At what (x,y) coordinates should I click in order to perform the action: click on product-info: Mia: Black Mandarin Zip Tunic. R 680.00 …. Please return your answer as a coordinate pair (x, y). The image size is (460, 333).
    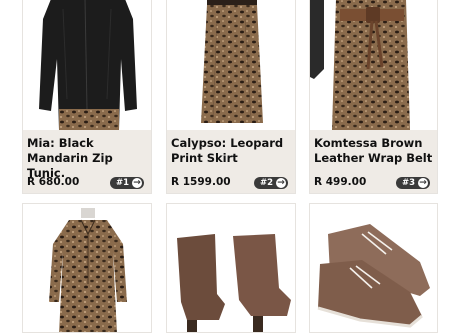
    Looking at the image, I should click on (87, 161).